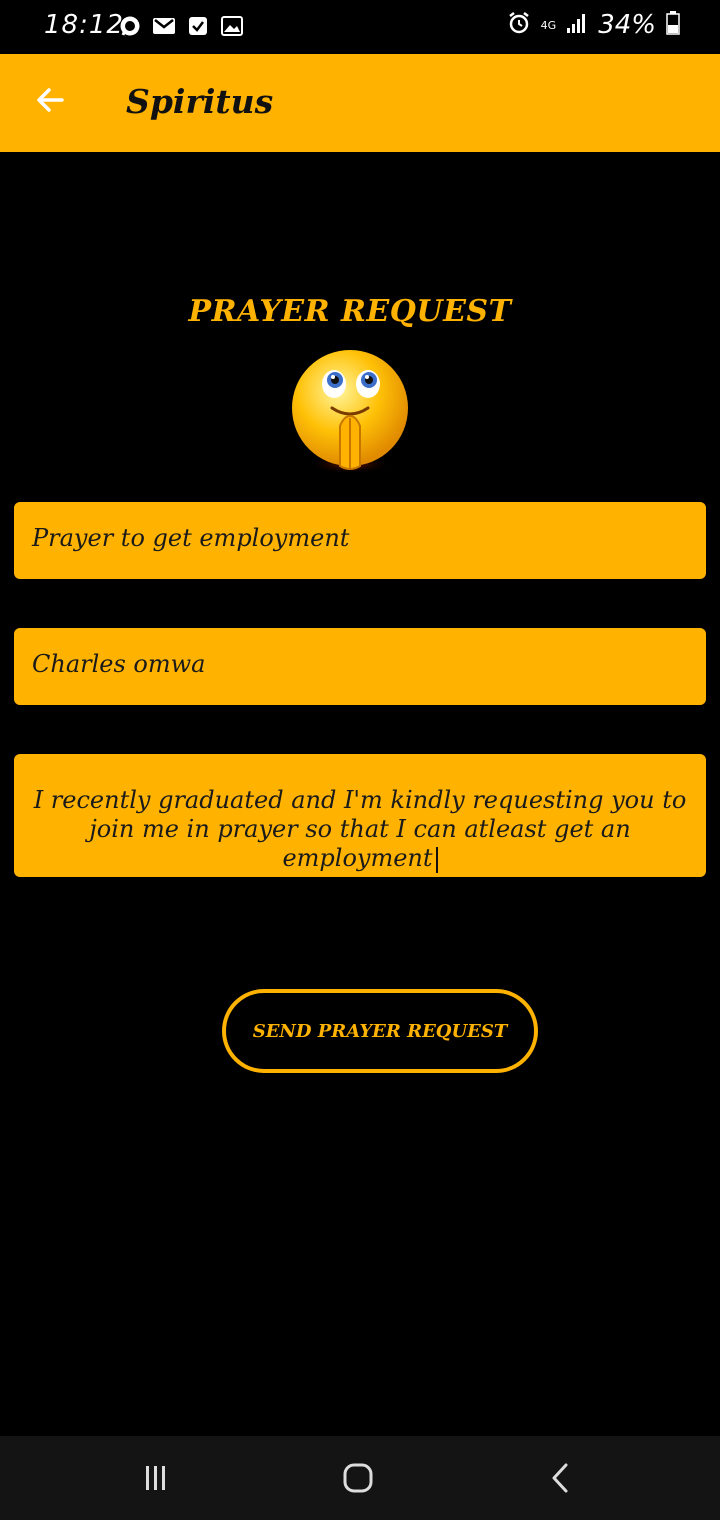 This screenshot has width=720, height=1520. I want to click on home-button, so click(358, 1480).